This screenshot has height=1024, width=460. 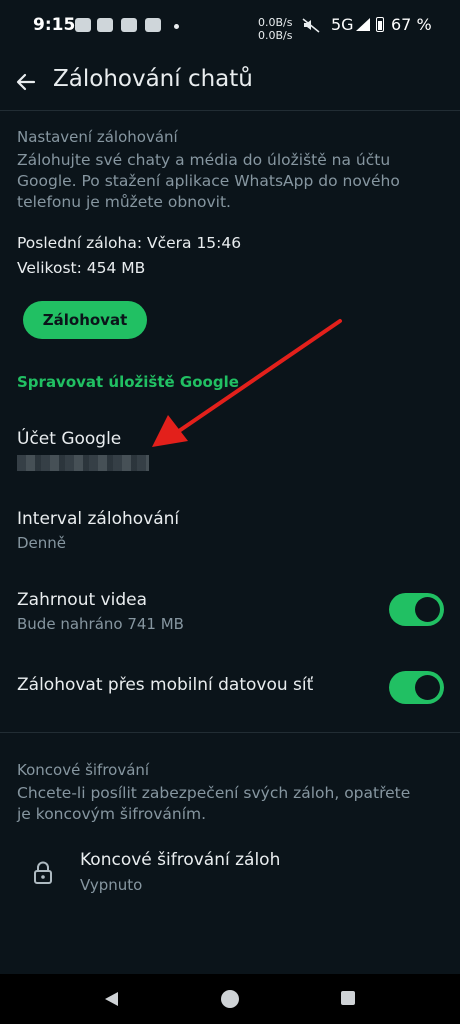 What do you see at coordinates (230, 999) in the screenshot?
I see `nav-home-icon` at bounding box center [230, 999].